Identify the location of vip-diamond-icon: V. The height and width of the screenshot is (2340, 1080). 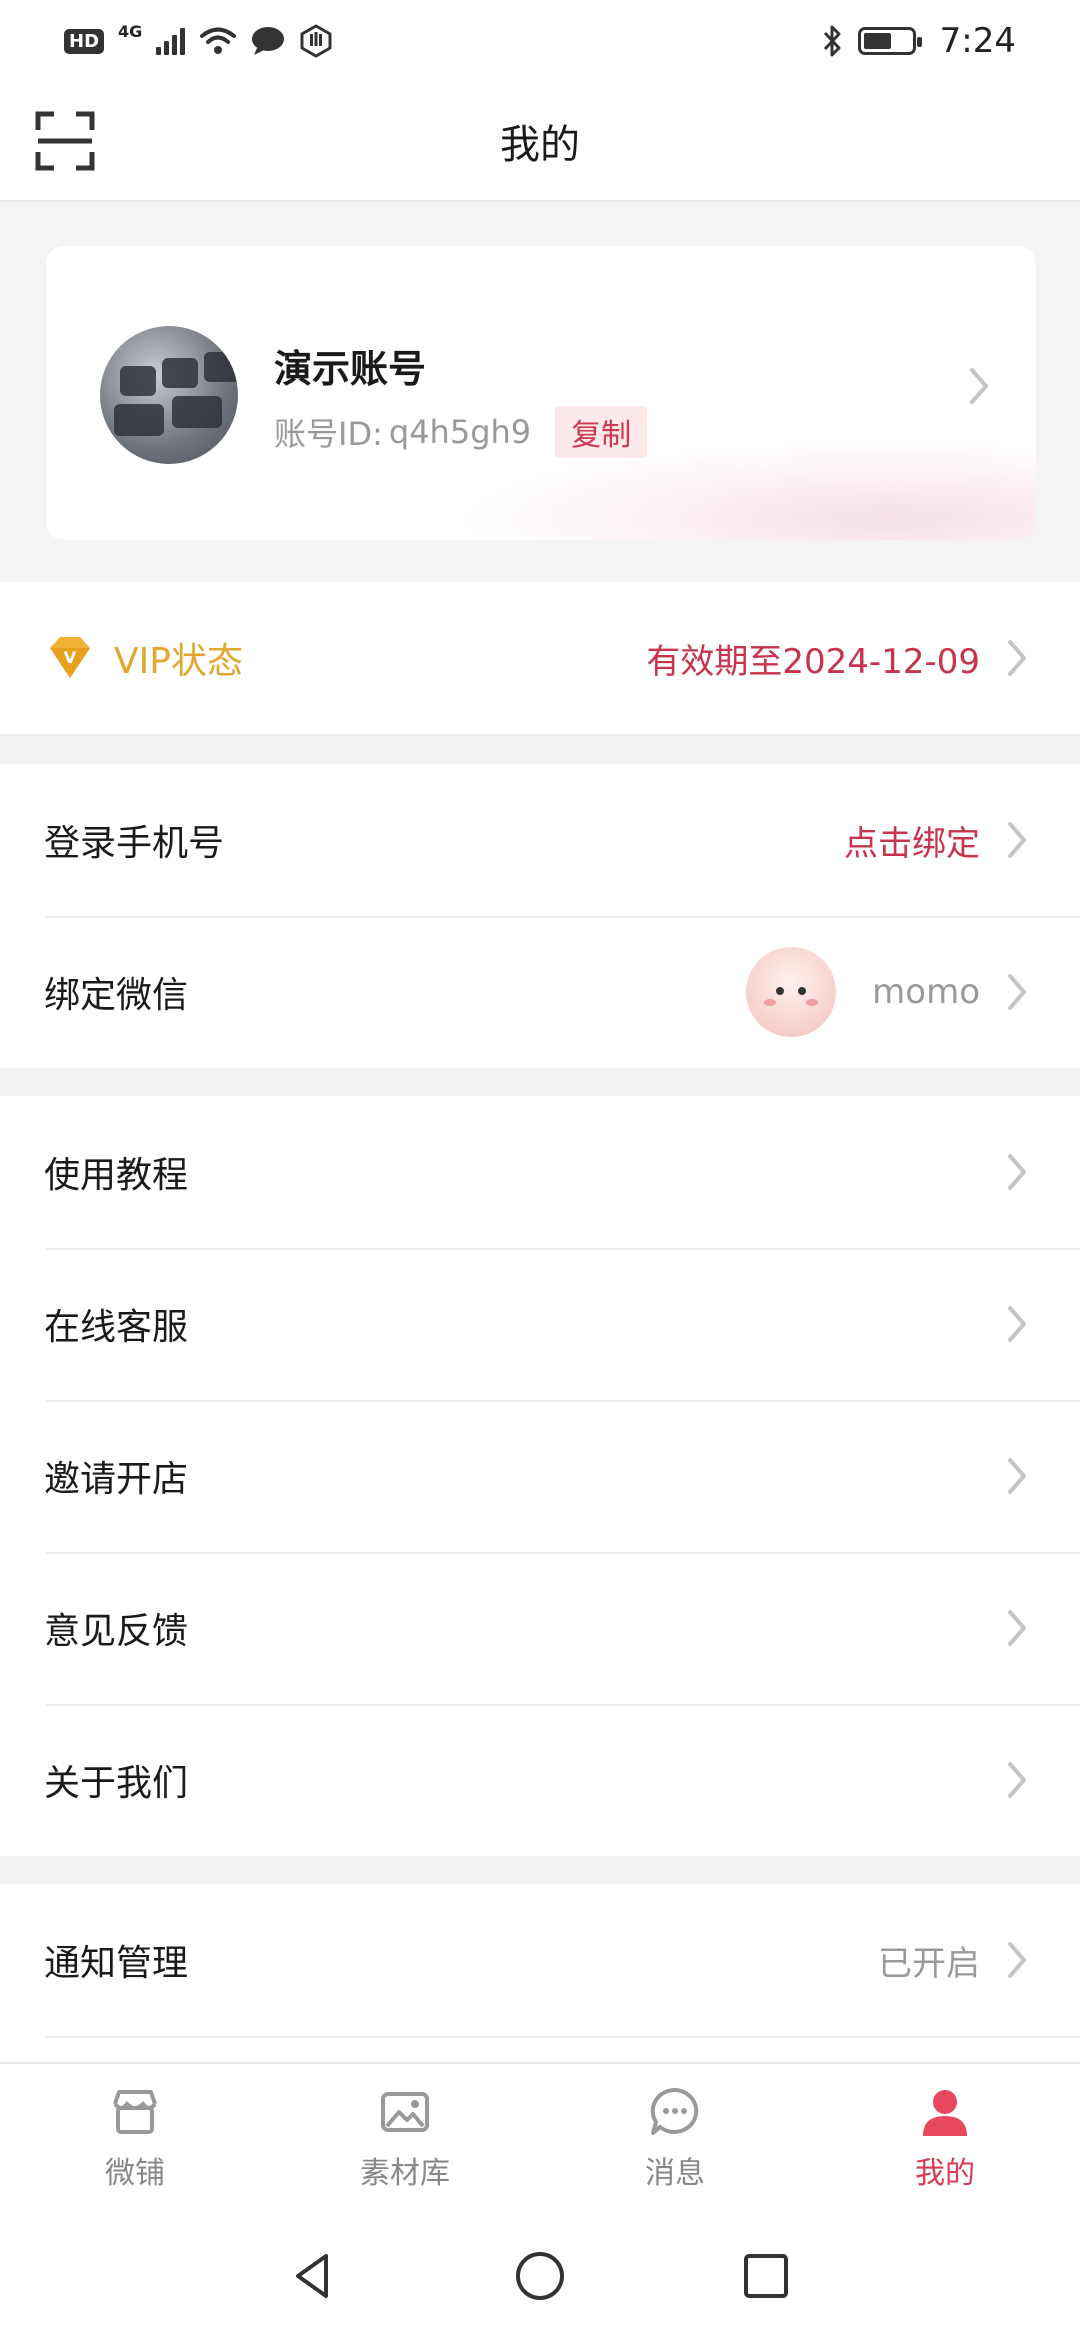
(70, 657).